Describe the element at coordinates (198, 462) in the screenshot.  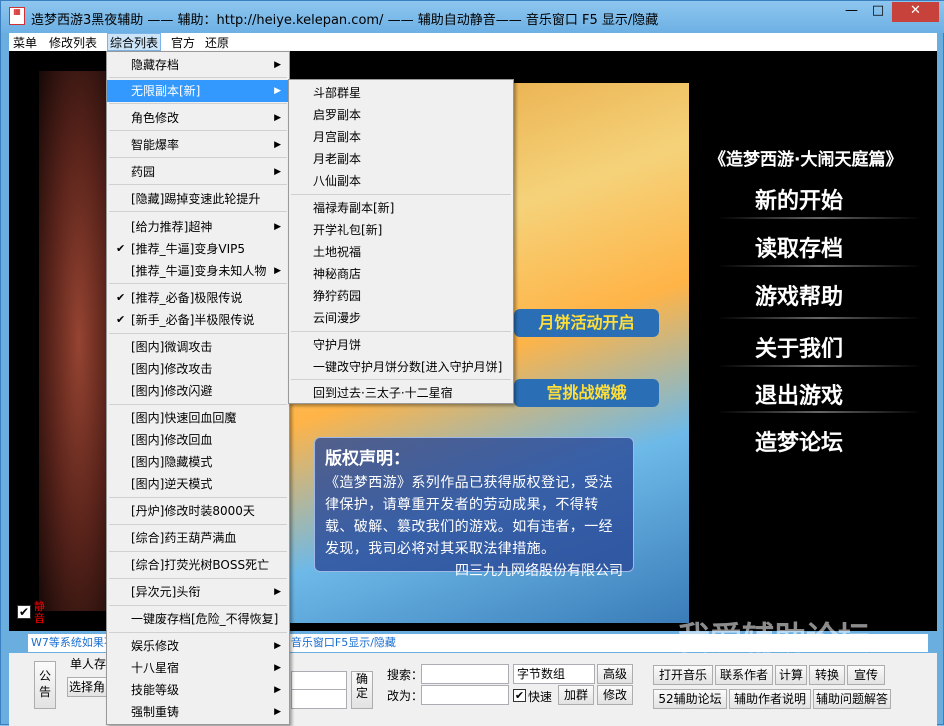
I see `menu-item: [图内]隐藏模式` at that location.